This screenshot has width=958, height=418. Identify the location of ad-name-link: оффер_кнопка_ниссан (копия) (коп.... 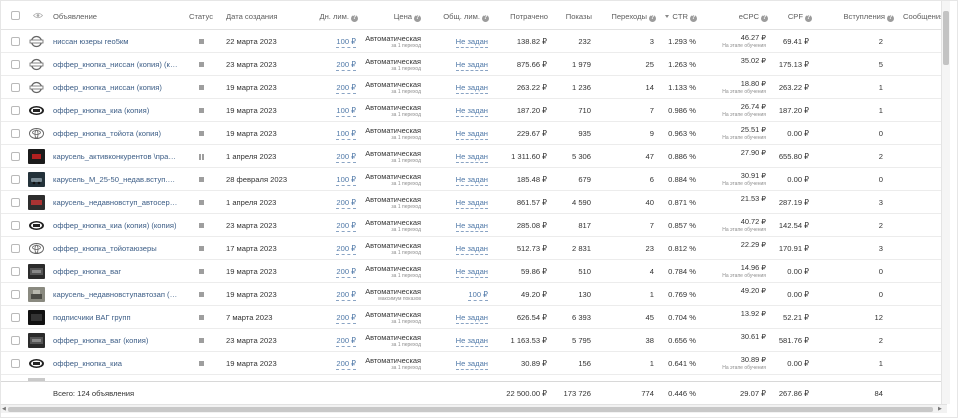
(116, 64).